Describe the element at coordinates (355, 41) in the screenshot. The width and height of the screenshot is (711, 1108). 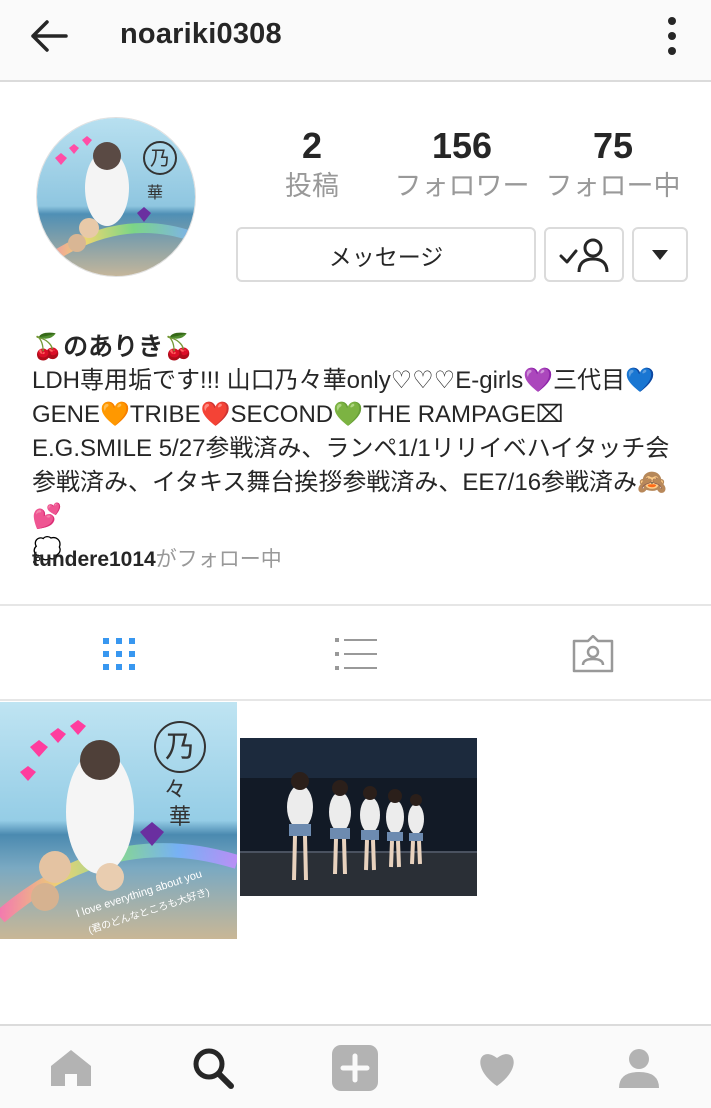
I see `top-bar: noariki0308` at that location.